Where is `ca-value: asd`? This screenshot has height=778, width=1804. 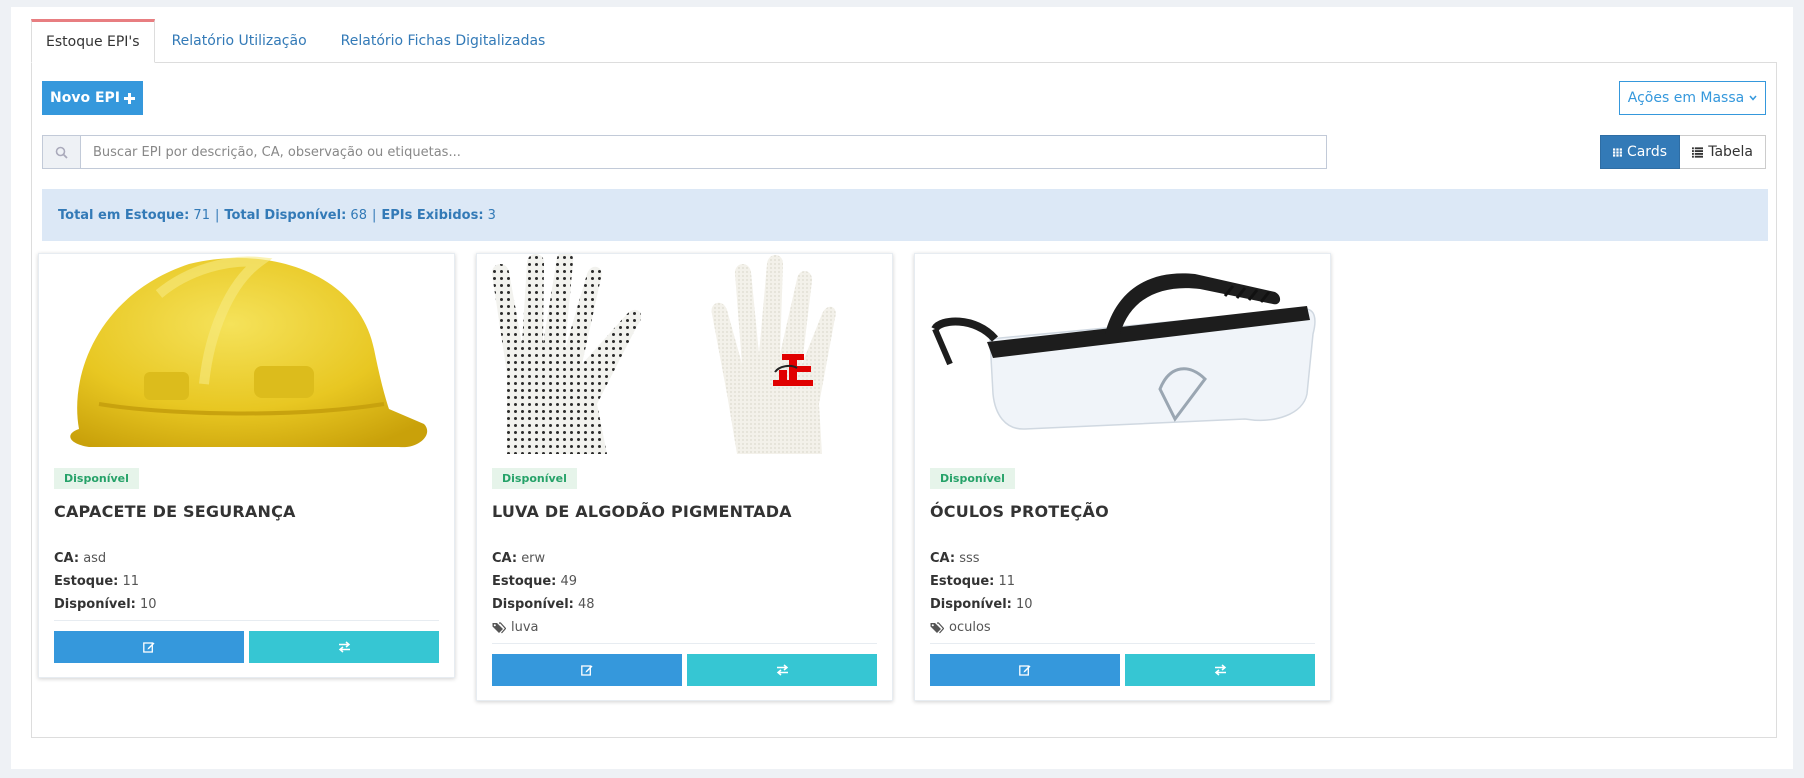 ca-value: asd is located at coordinates (95, 558).